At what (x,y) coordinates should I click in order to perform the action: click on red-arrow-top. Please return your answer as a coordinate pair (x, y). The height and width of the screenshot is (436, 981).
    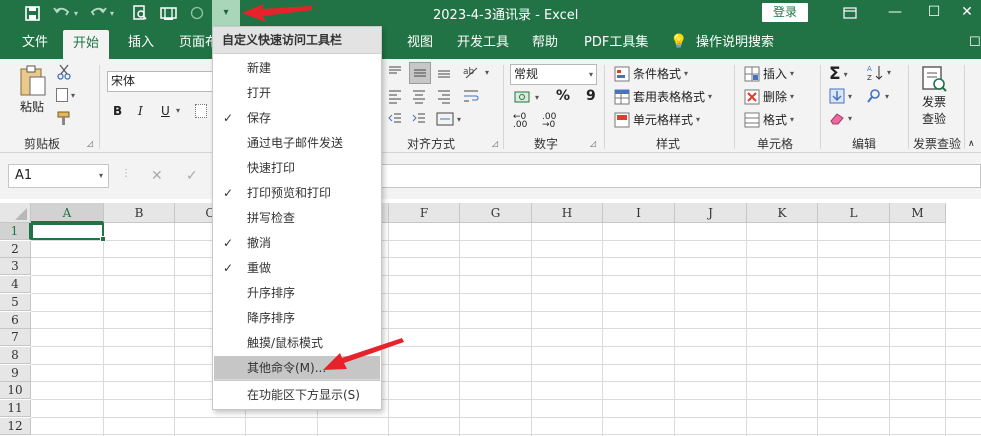
    Looking at the image, I should click on (277, 13).